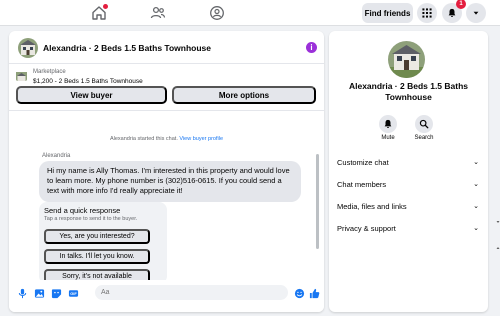 Image resolution: width=500 pixels, height=316 pixels. Describe the element at coordinates (56, 156) in the screenshot. I see `sender-name: Alexandria` at that location.